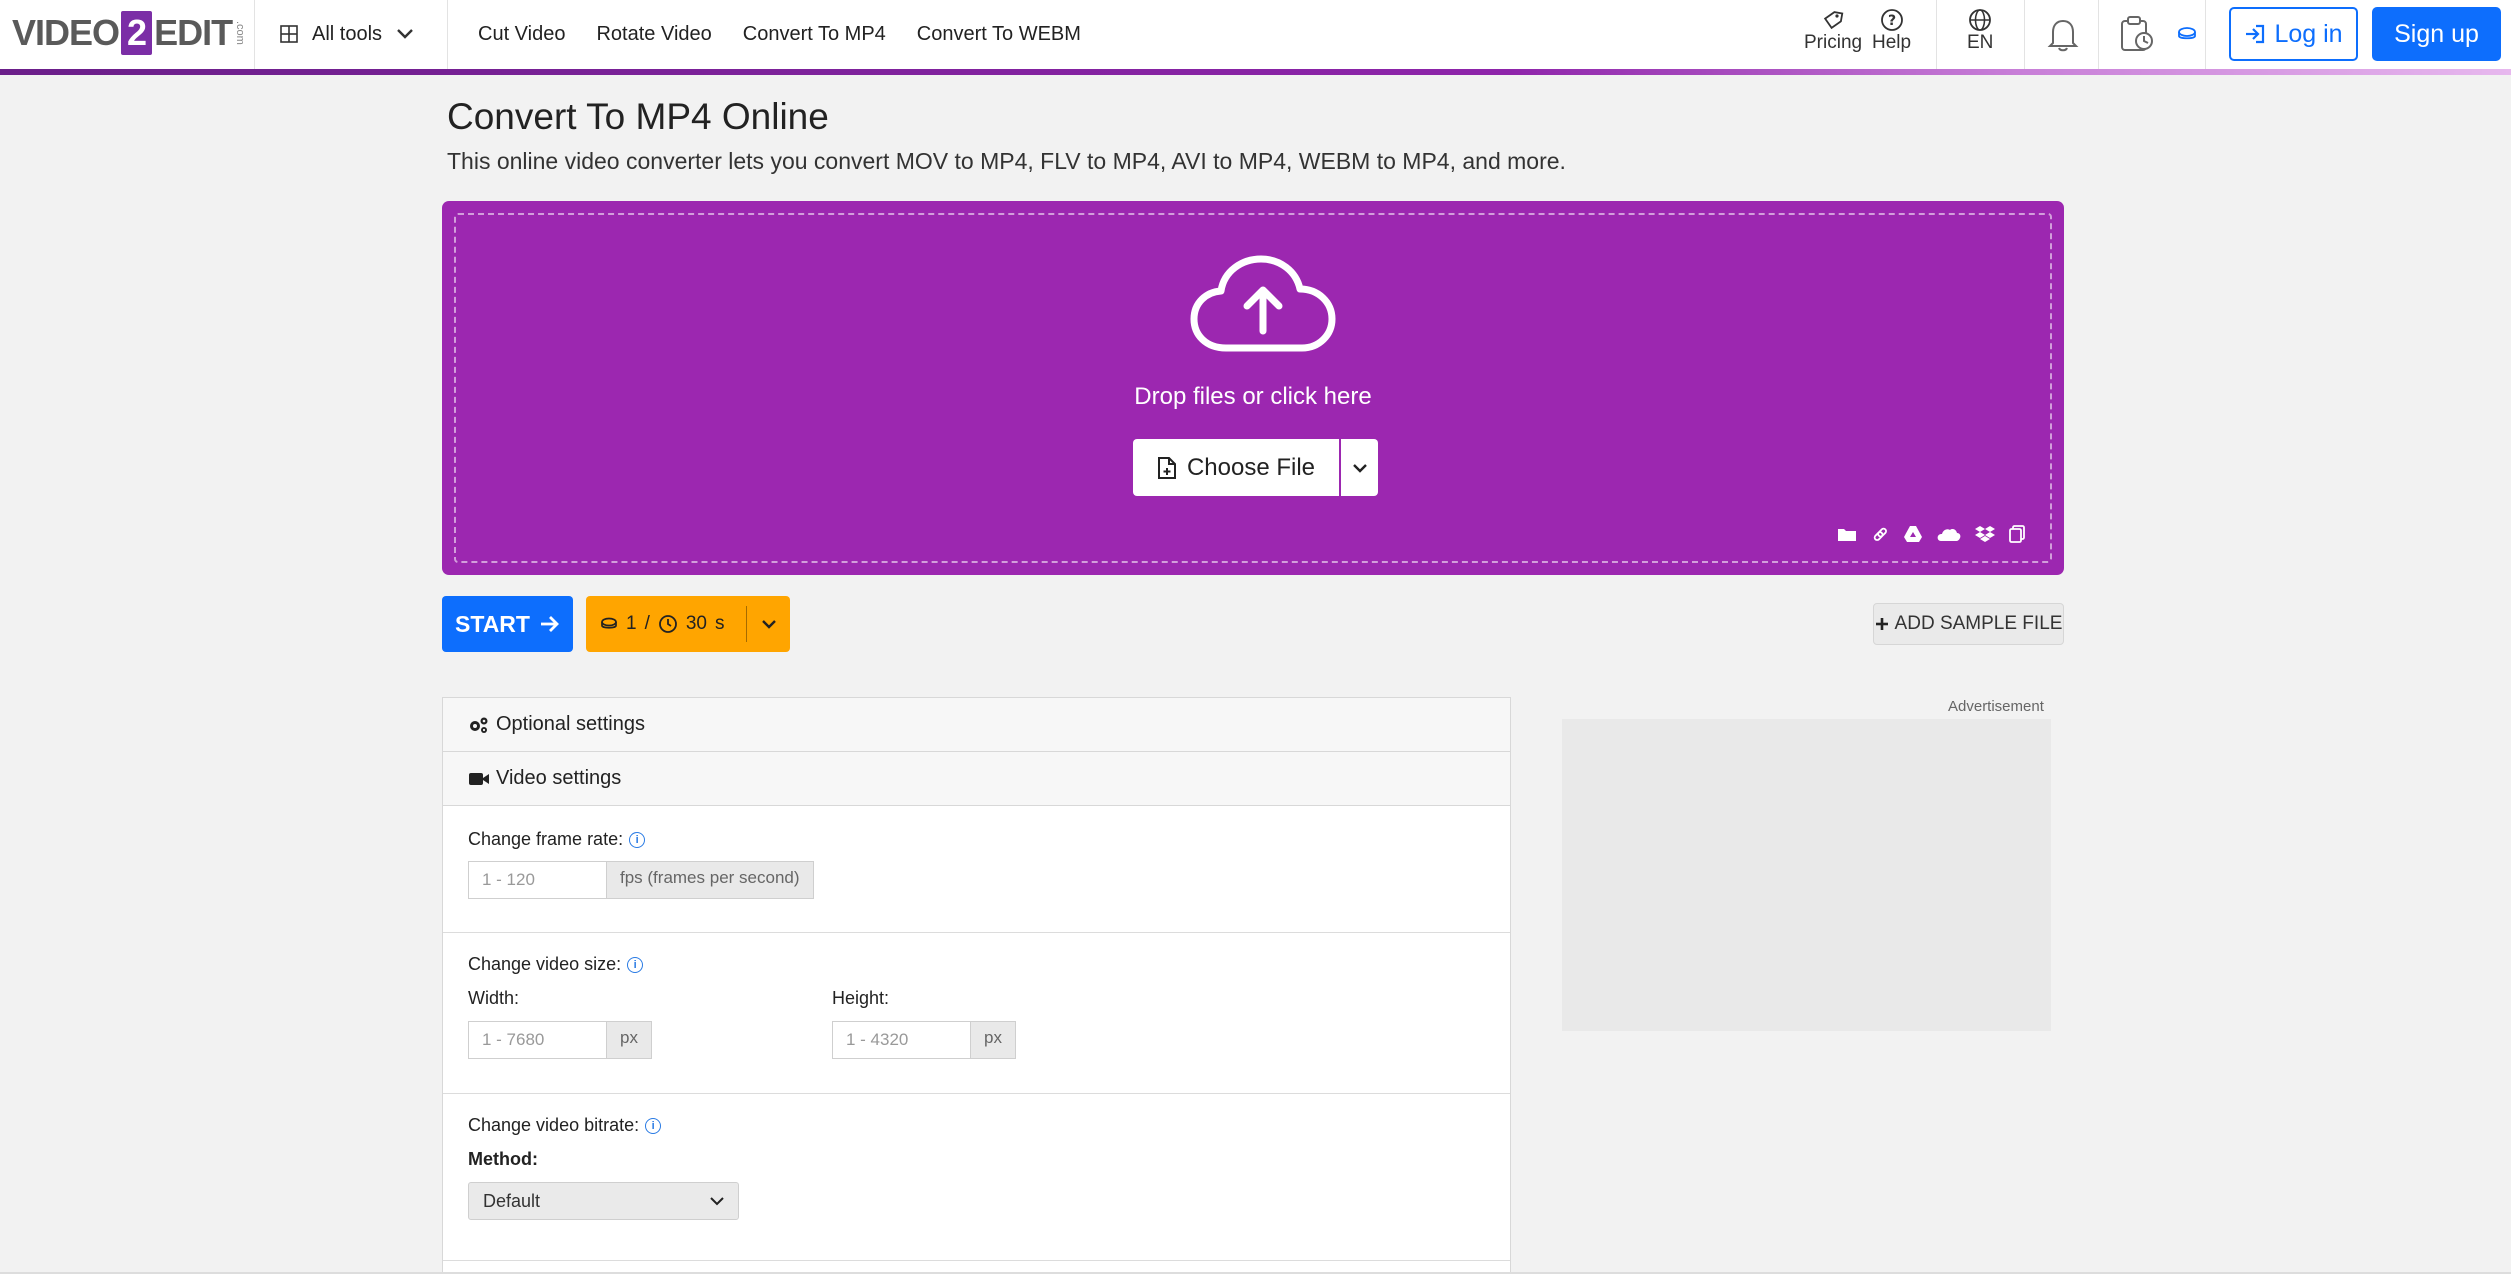  What do you see at coordinates (976, 1177) in the screenshot?
I see `bitrate-section: Change video bitrate: i Method: Default` at bounding box center [976, 1177].